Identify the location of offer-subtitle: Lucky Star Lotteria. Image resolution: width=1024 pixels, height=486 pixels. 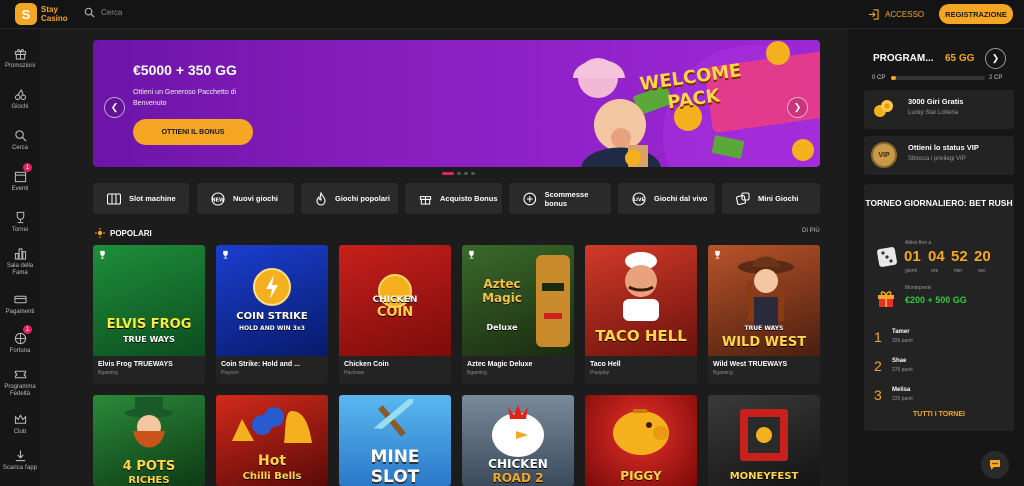
(933, 113).